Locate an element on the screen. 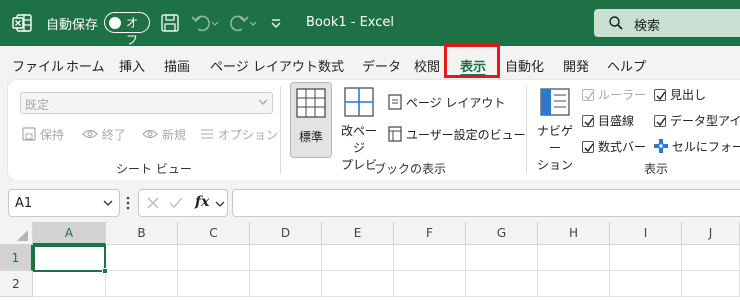 Image resolution: width=740 pixels, height=300 pixels. focus-cell-button: セルにフォーカ is located at coordinates (697, 146).